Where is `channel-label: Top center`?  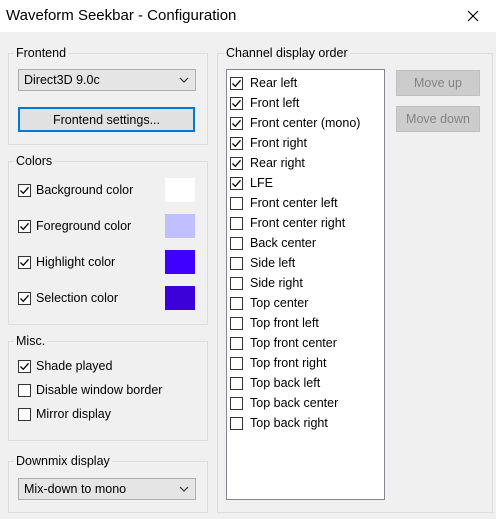
channel-label: Top center is located at coordinates (279, 303).